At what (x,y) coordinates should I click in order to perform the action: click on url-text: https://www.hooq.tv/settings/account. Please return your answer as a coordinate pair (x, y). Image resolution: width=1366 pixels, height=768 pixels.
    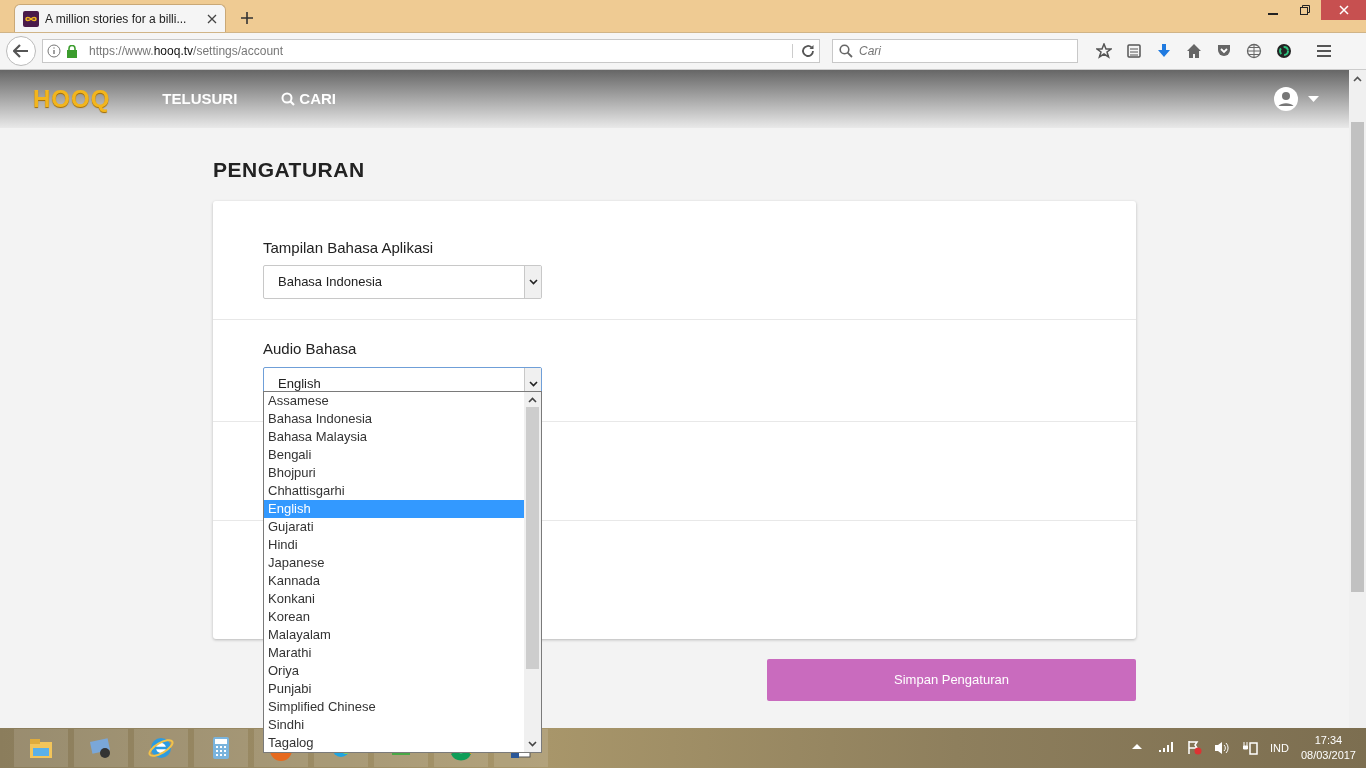
    Looking at the image, I should click on (186, 51).